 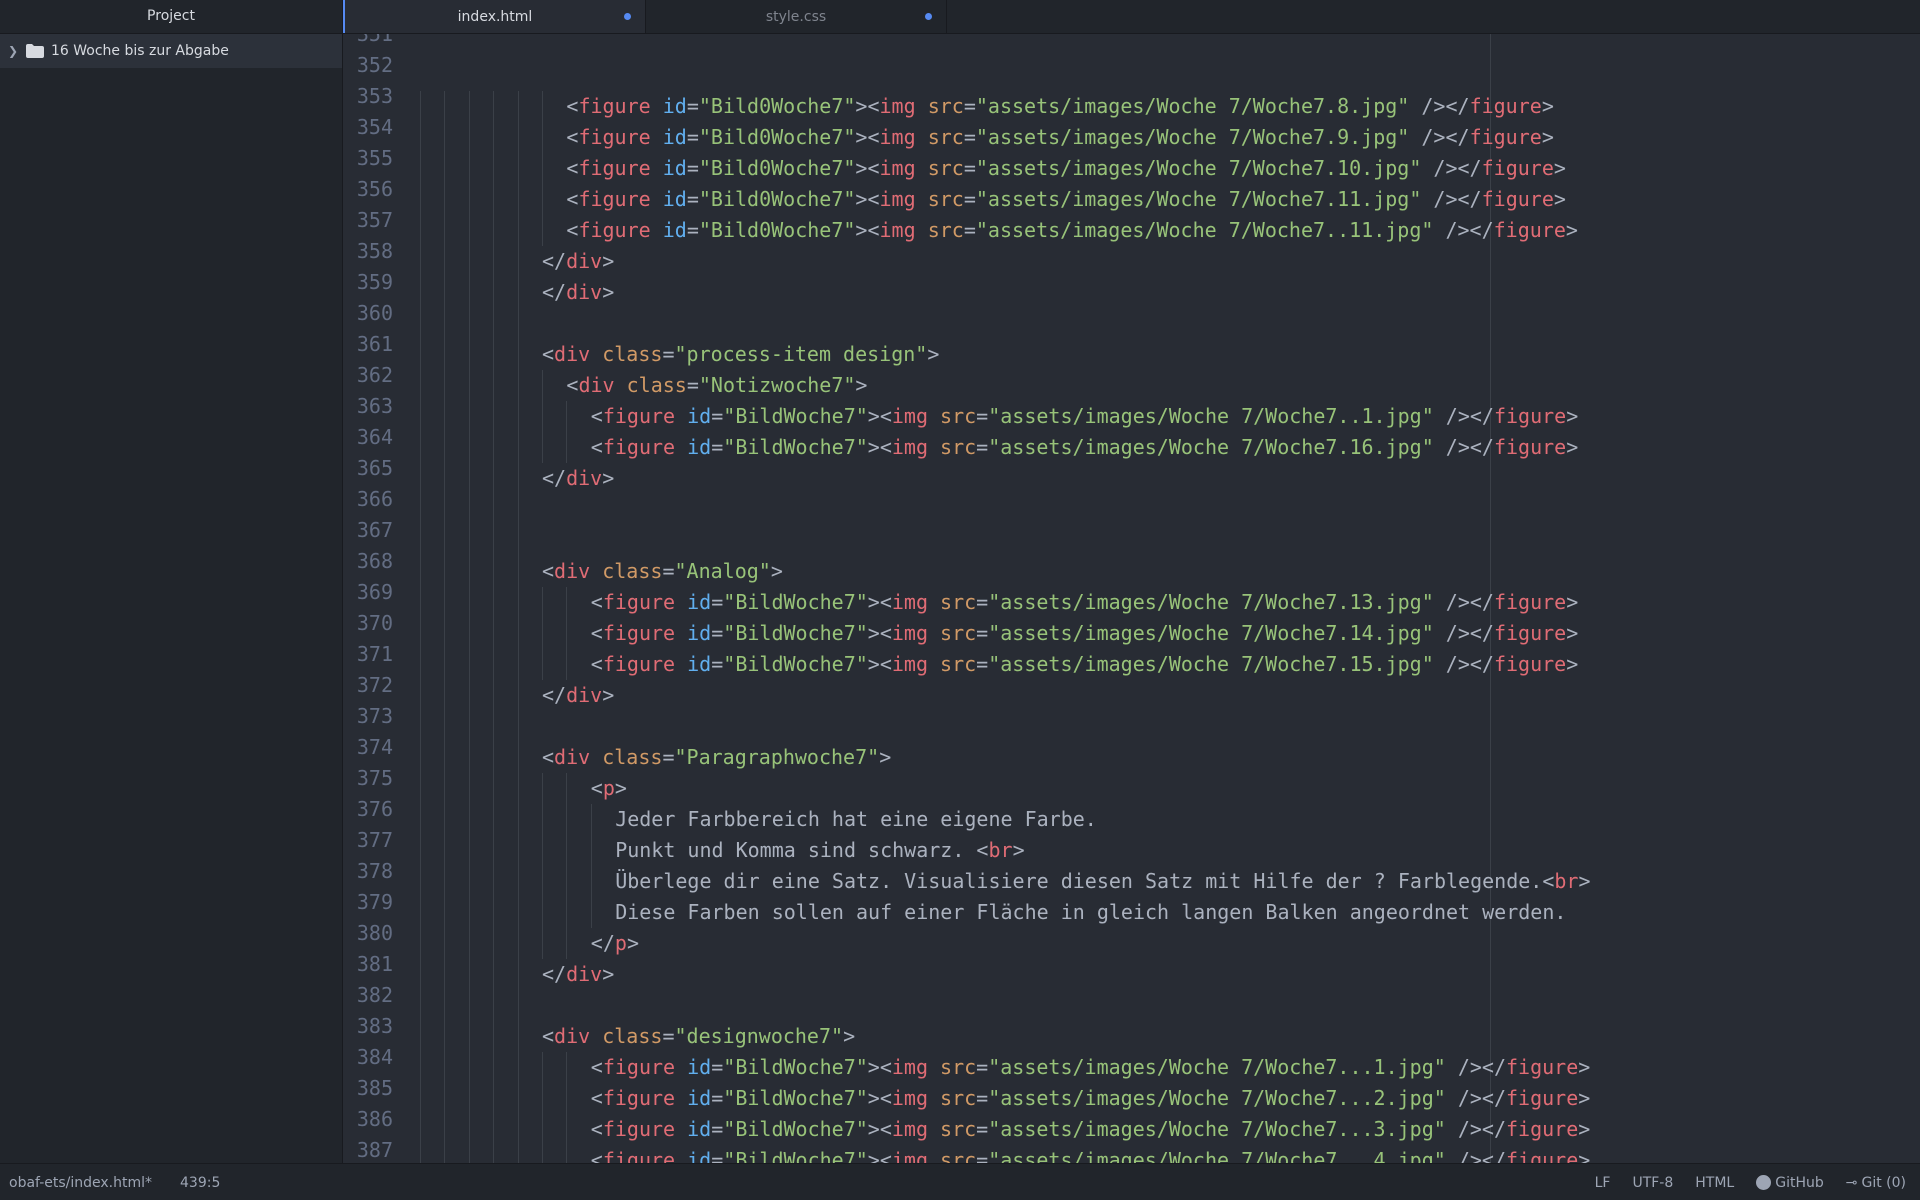 I want to click on status-grammar: HTML, so click(x=1714, y=1183).